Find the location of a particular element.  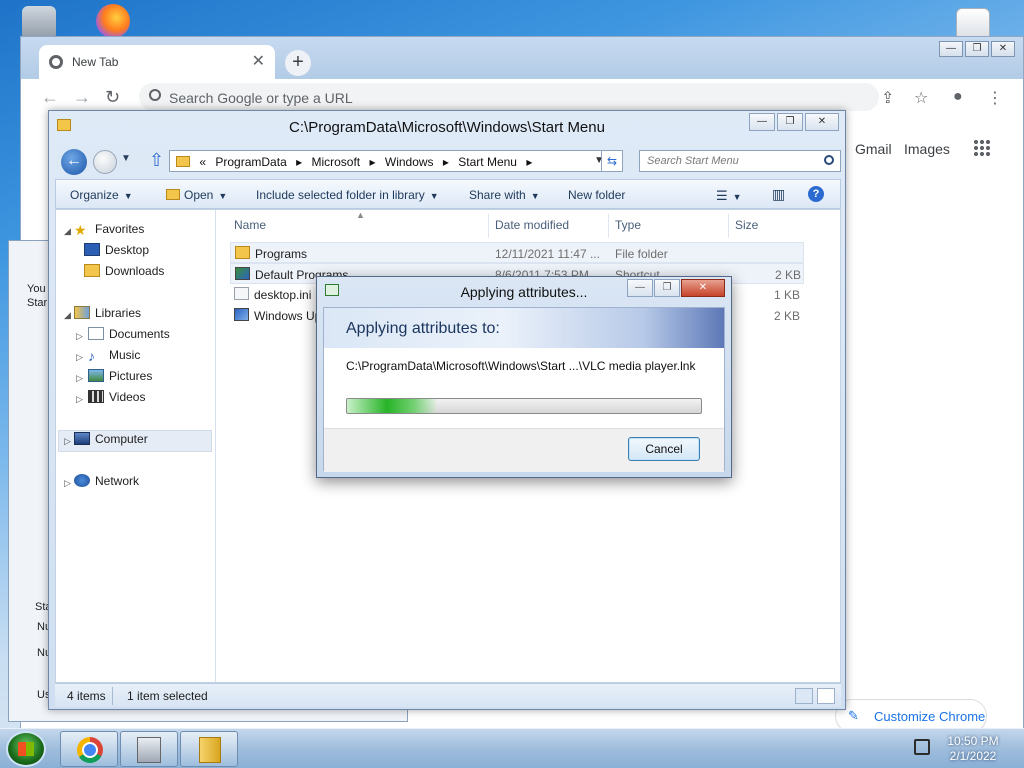

breadcrumb-item: Windows is located at coordinates (409, 162).